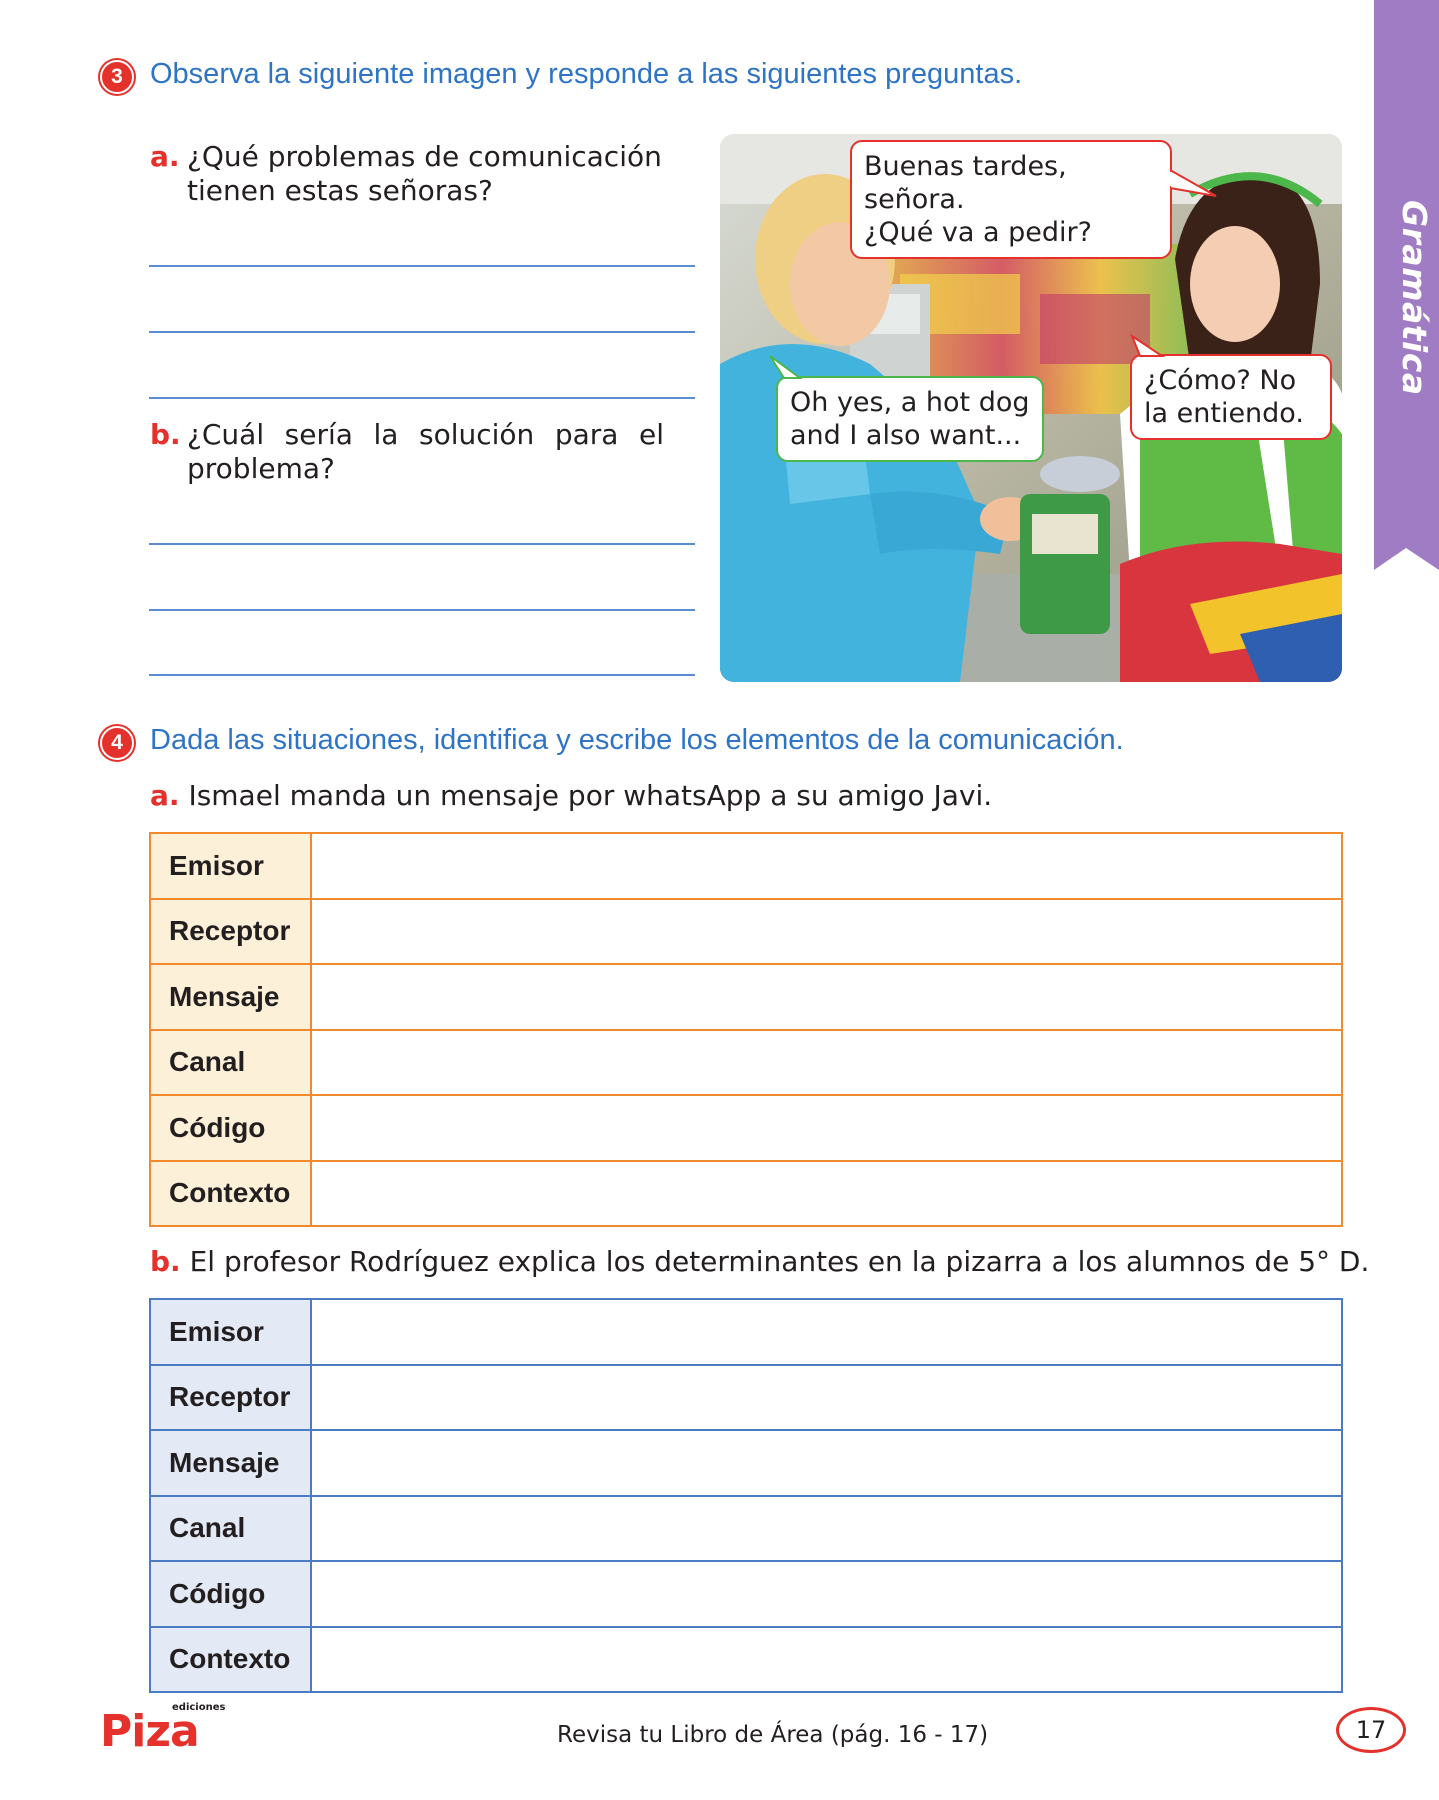 The image size is (1439, 1800). Describe the element at coordinates (773, 1735) in the screenshot. I see `footer-reference: Revisa tu Libro de Área (pág. 16 - 17)` at that location.